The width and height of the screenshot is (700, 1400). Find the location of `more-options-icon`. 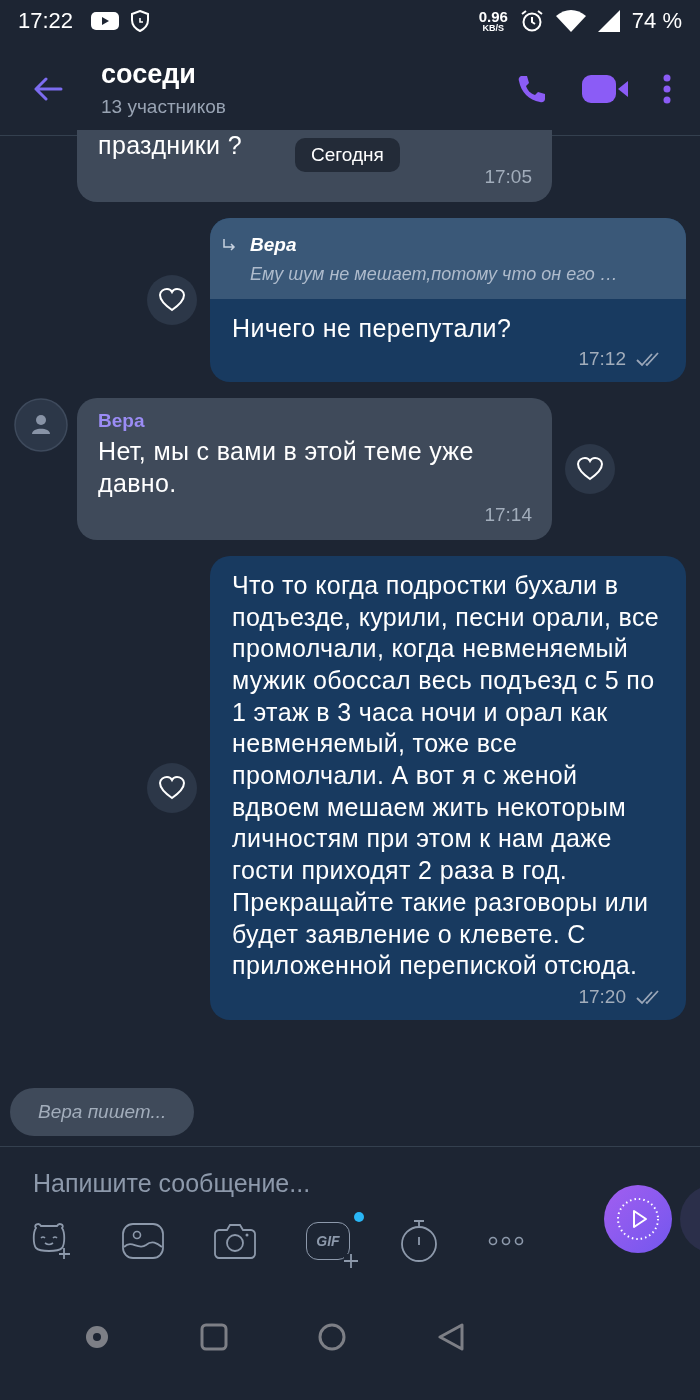

more-options-icon is located at coordinates (667, 88).